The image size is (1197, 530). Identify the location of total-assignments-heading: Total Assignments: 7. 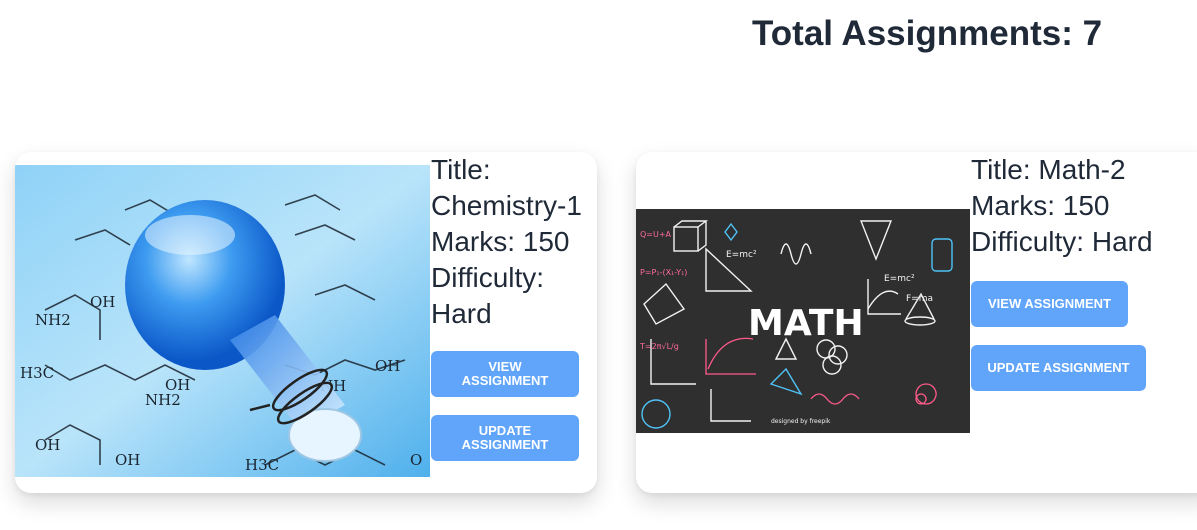
(927, 33).